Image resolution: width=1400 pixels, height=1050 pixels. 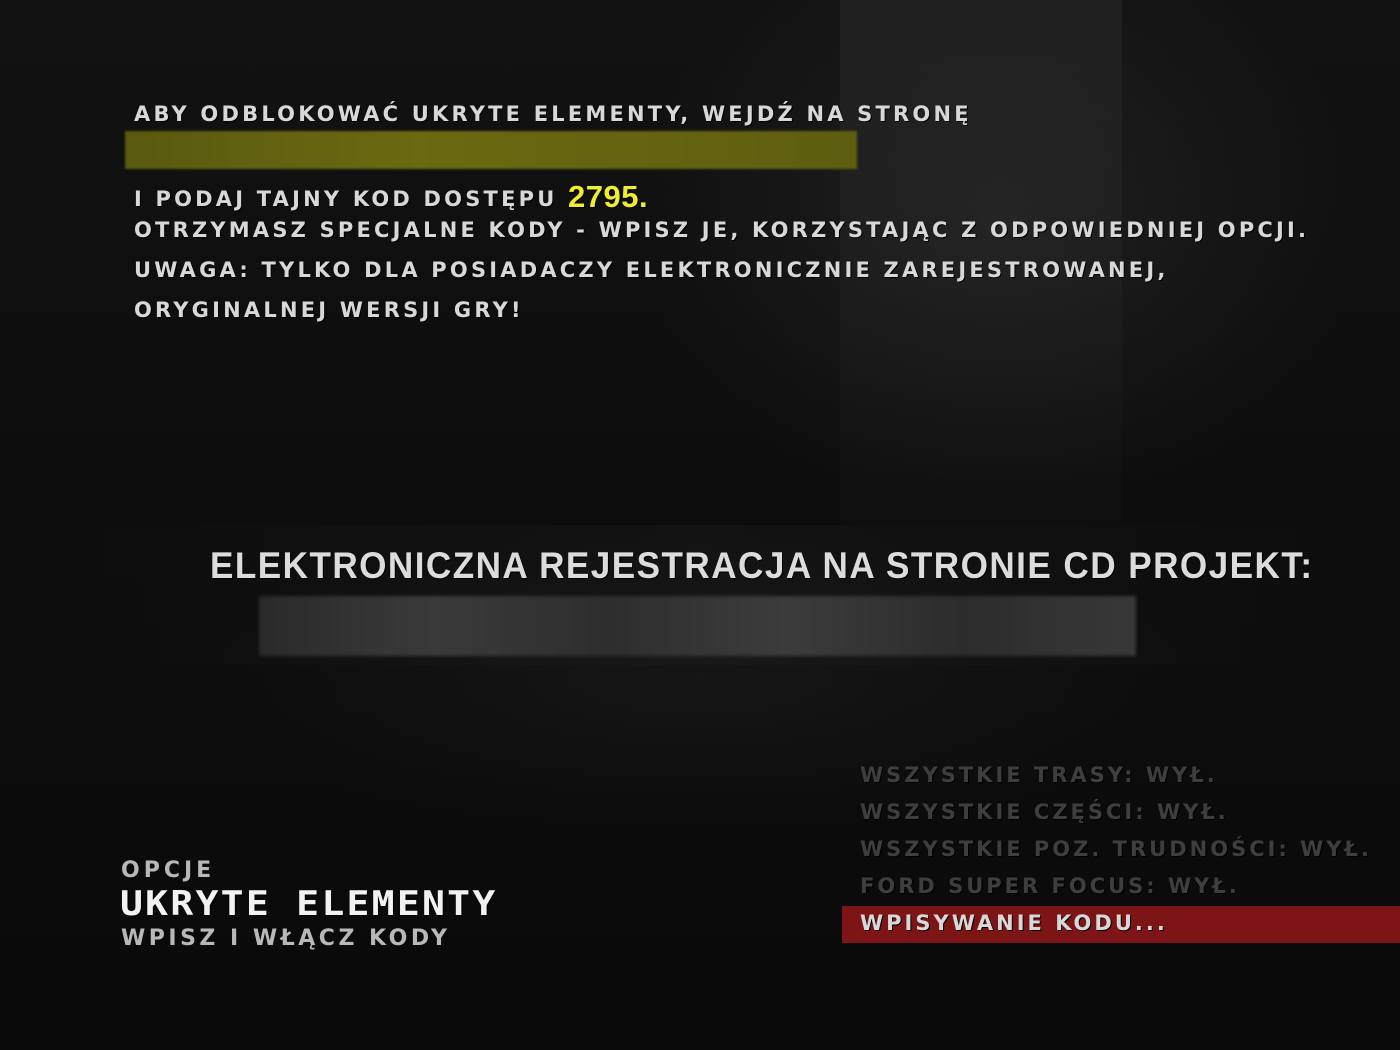 I want to click on menu-item-all-parts: WSZYSTKIE CZĘŚCI: WYŁ., so click(x=1044, y=812).